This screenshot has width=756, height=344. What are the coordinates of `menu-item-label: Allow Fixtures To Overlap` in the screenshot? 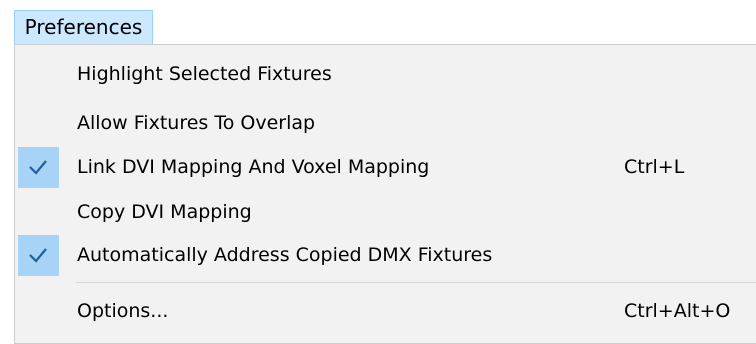 It's located at (196, 123).